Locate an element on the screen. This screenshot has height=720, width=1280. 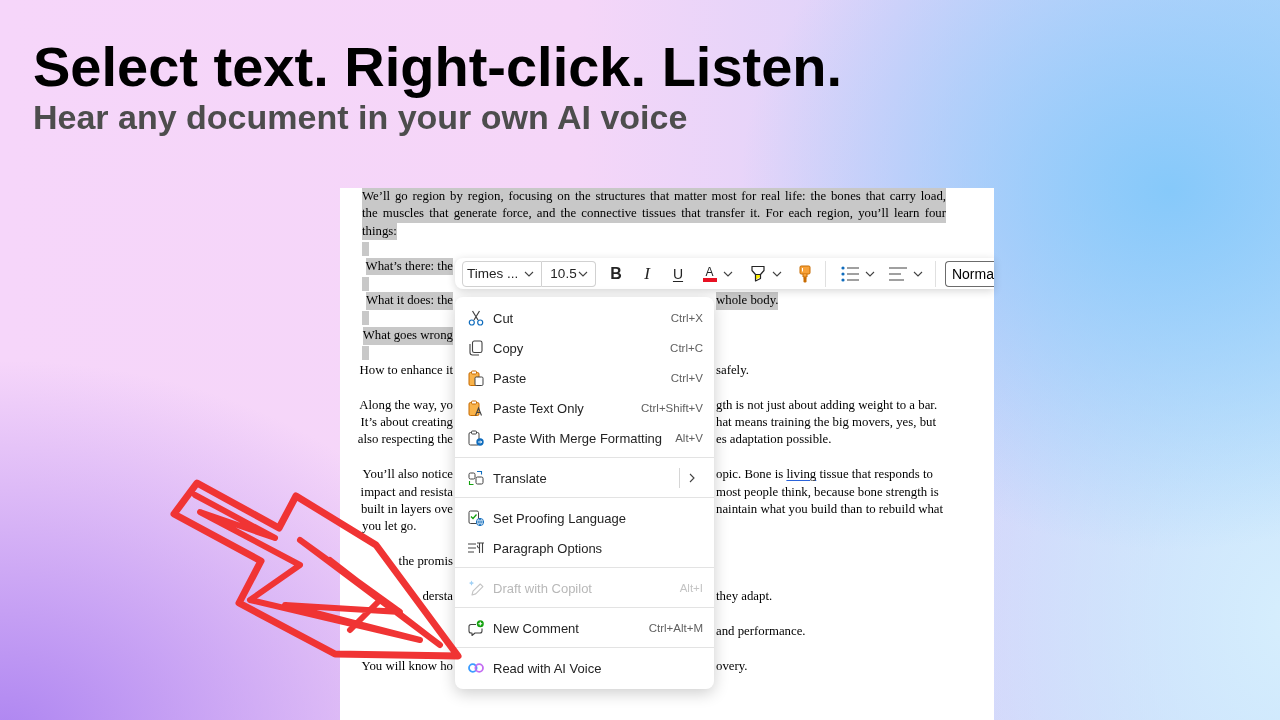
menu-item: Copy is located at coordinates (496, 348).